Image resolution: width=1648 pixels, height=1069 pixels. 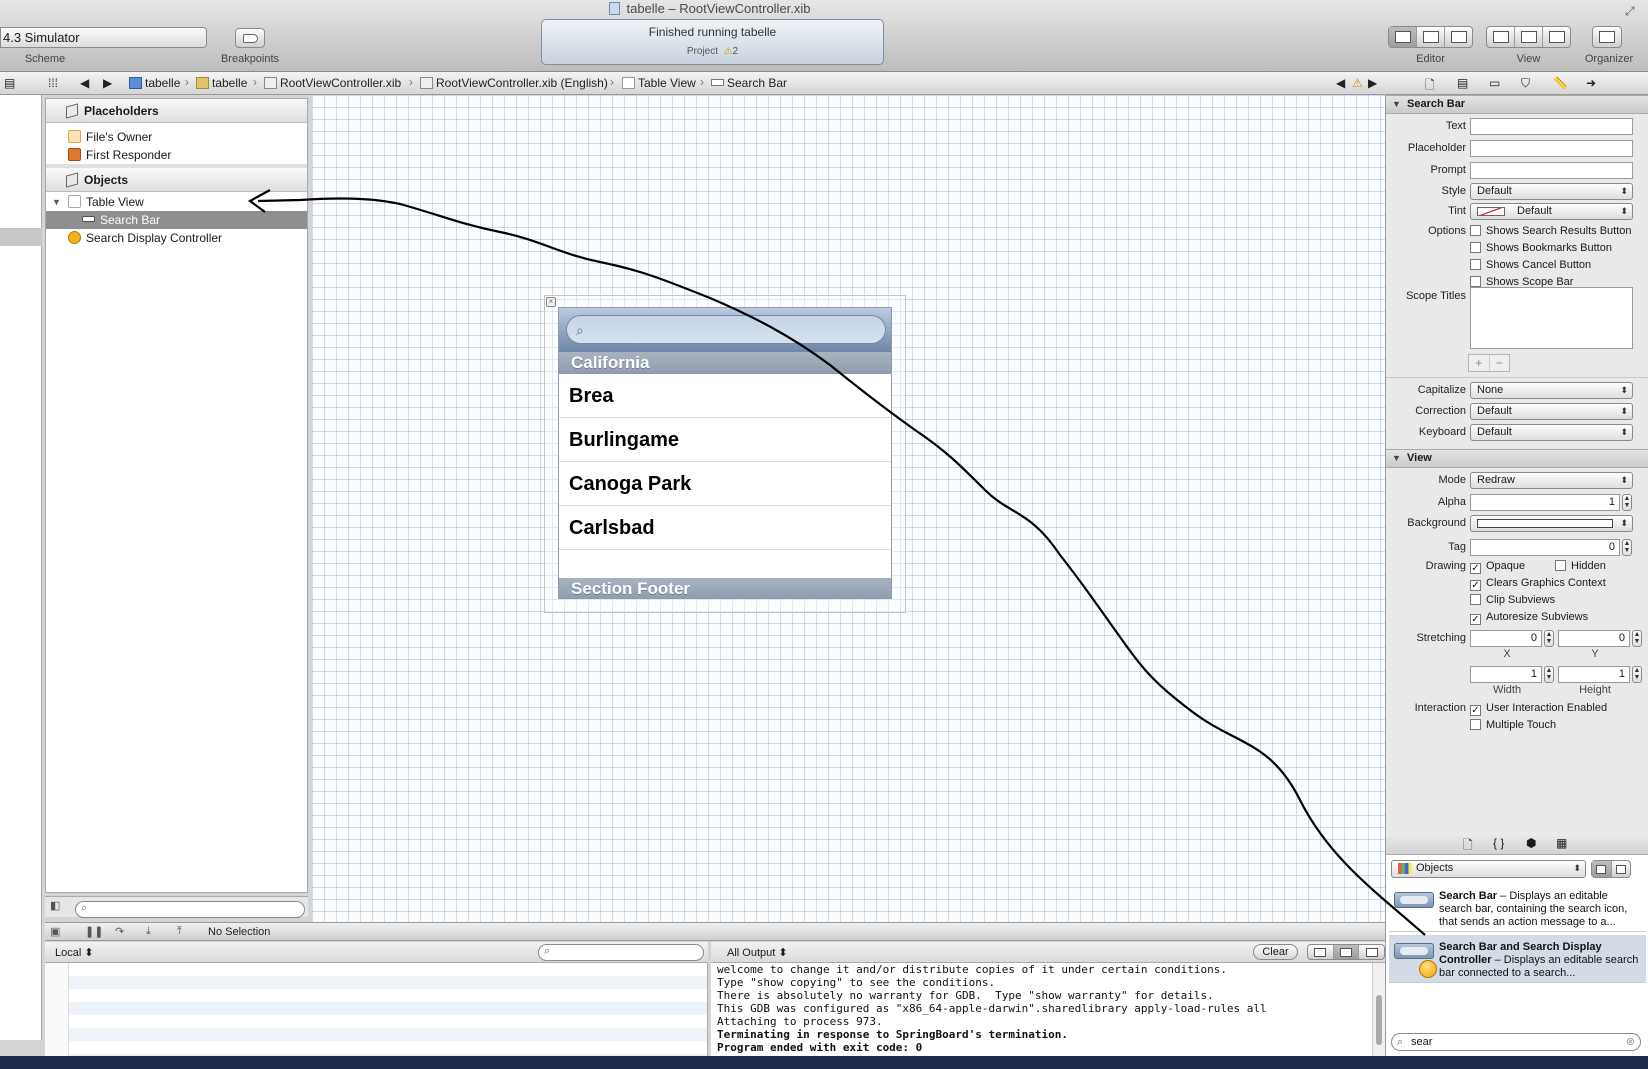 What do you see at coordinates (1431, 37) in the screenshot?
I see `assistant-editor-button` at bounding box center [1431, 37].